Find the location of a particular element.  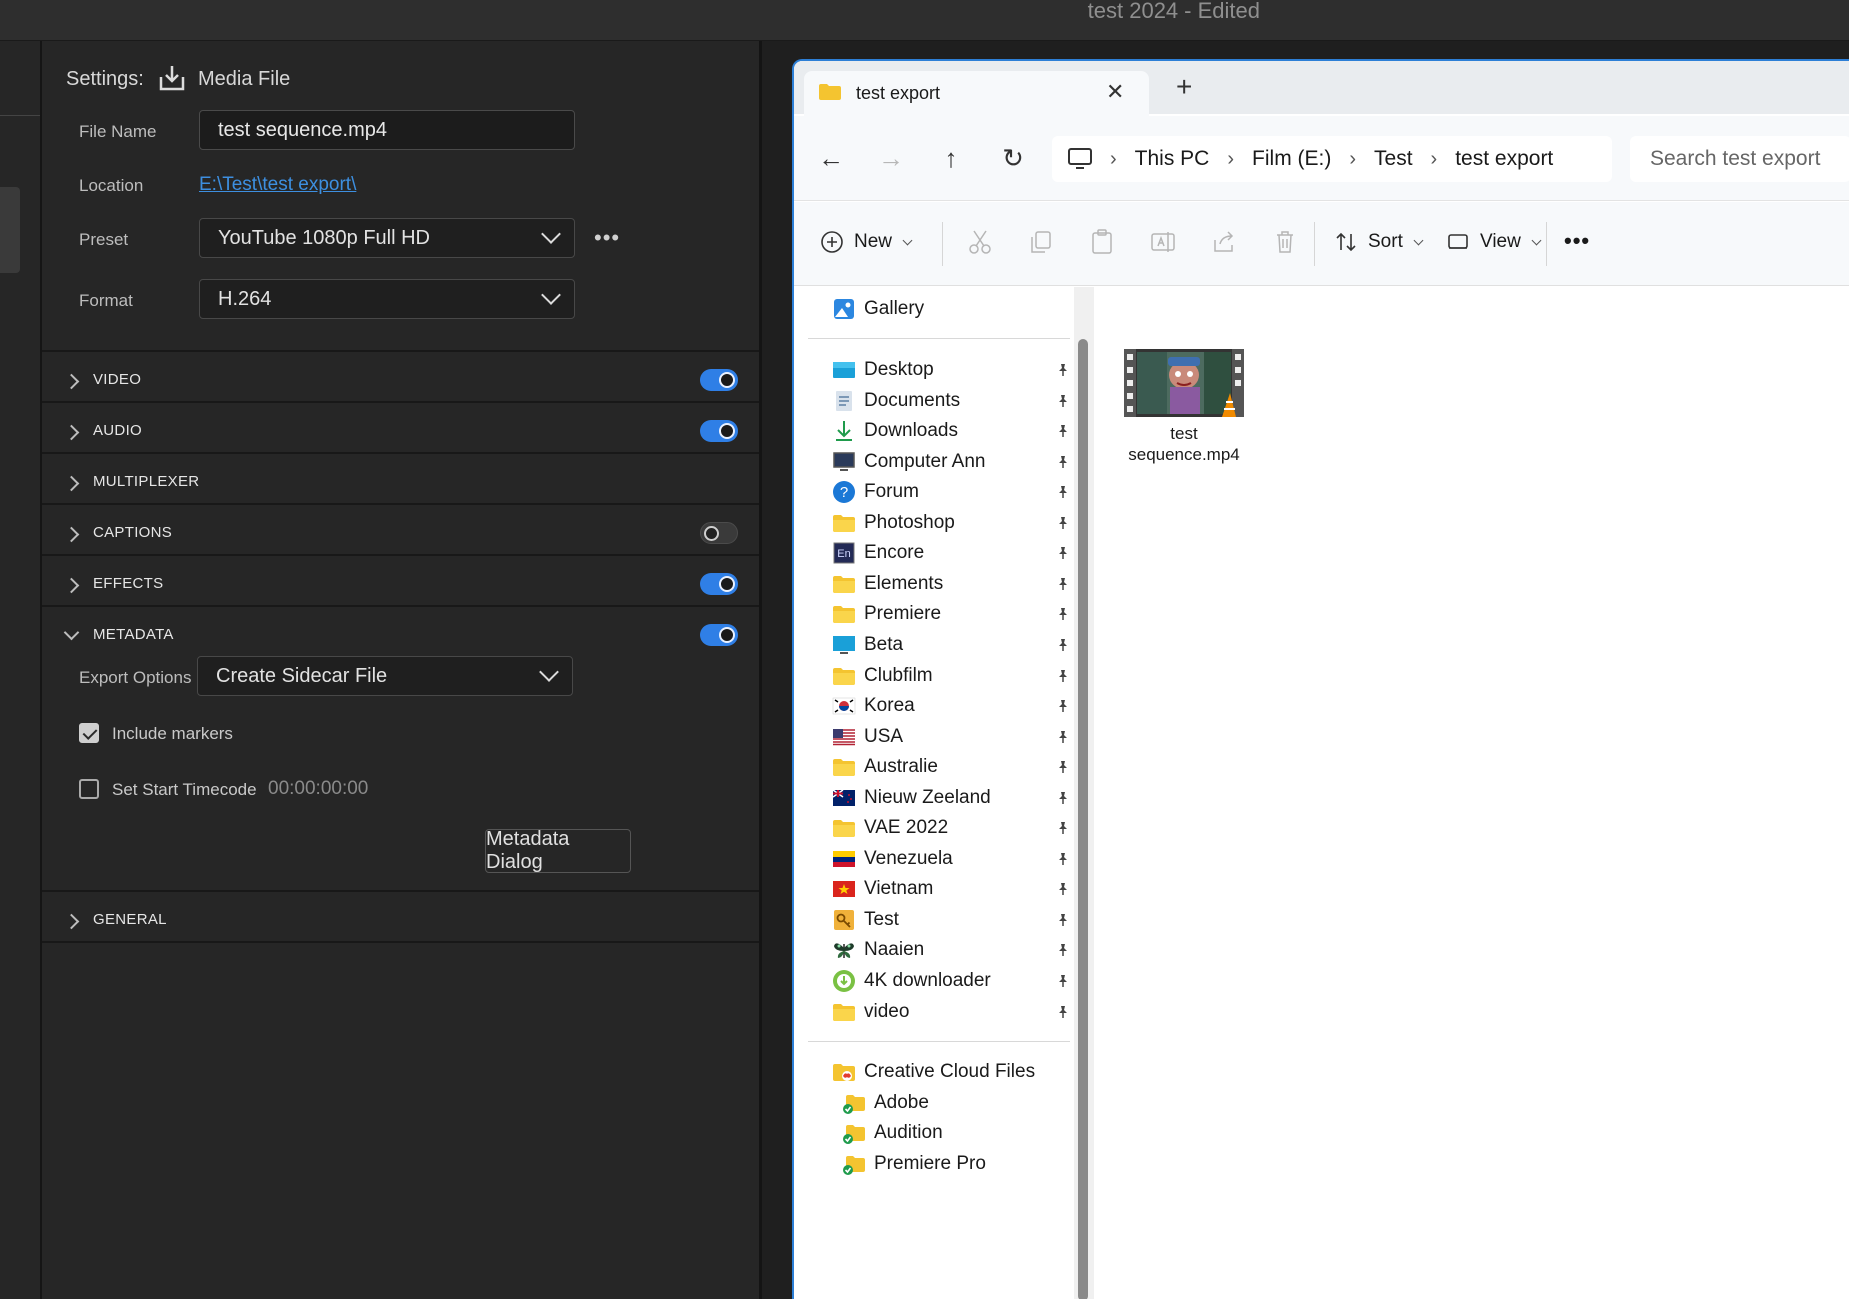

sidebar-item-computer-ann: Computer Ann is located at coordinates (962, 462).